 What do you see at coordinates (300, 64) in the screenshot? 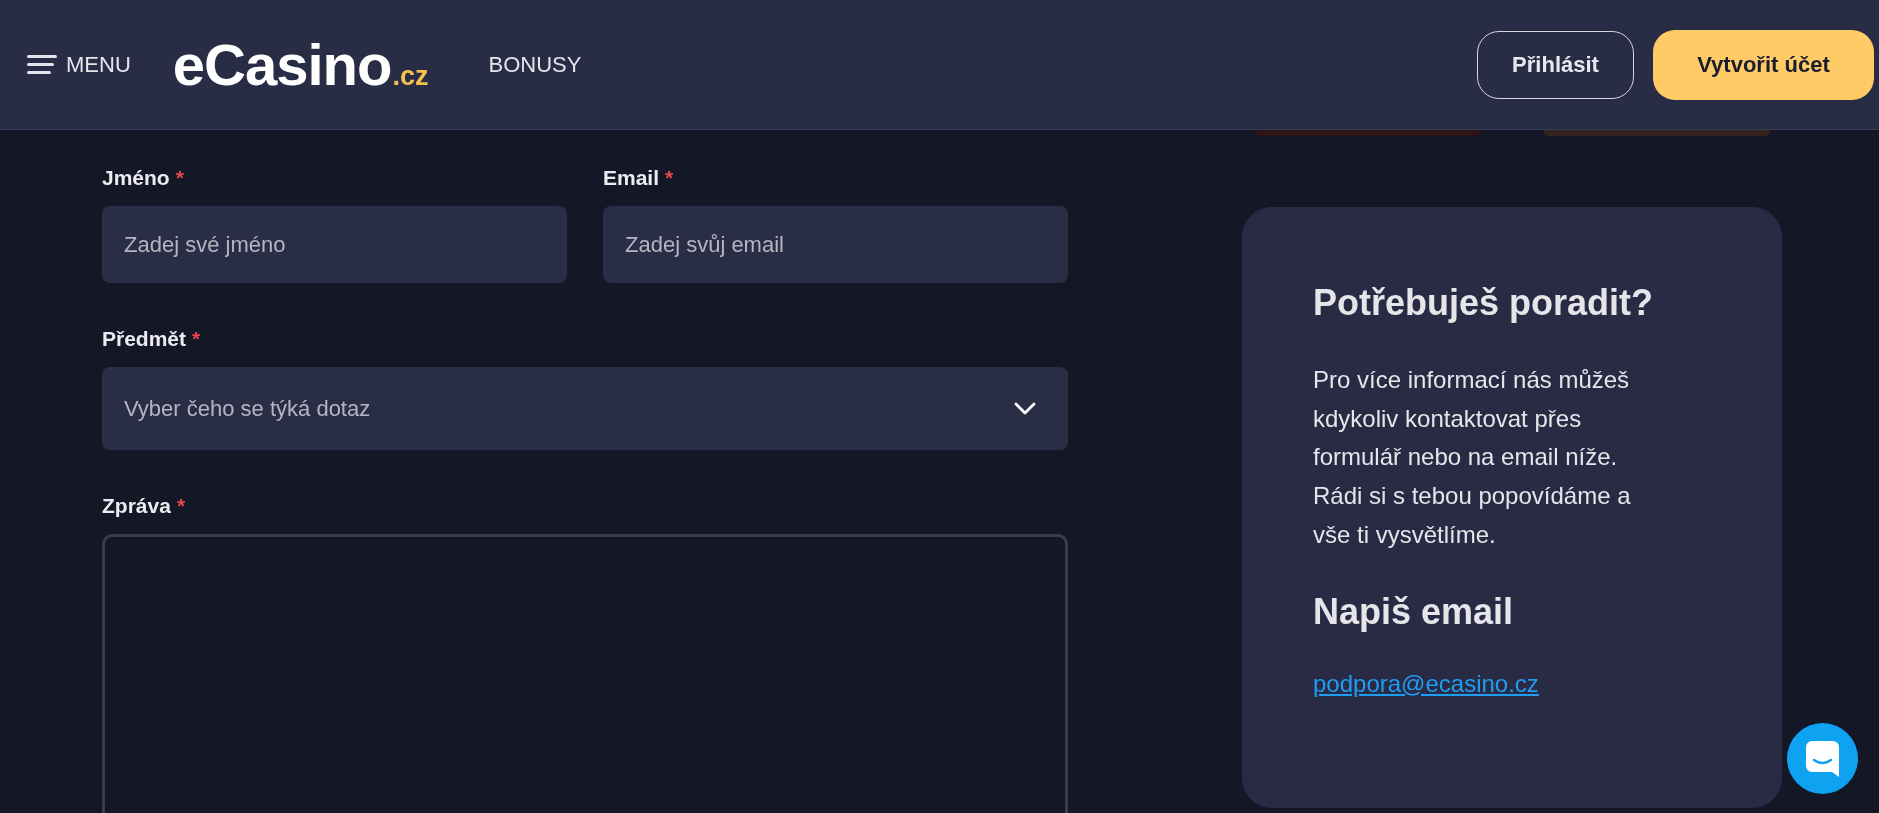
I see `site-logo: eCasino.cz` at bounding box center [300, 64].